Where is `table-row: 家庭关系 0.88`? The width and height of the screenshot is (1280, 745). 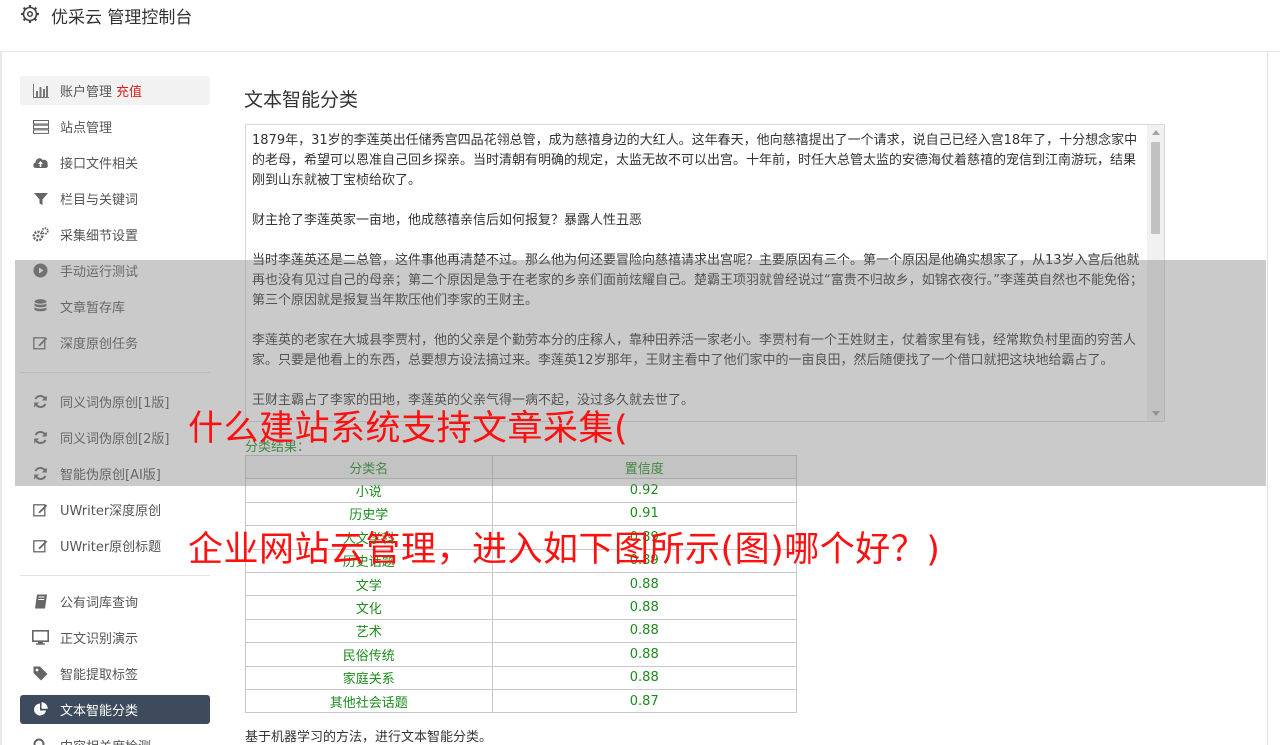
table-row: 家庭关系 0.88 is located at coordinates (521, 677).